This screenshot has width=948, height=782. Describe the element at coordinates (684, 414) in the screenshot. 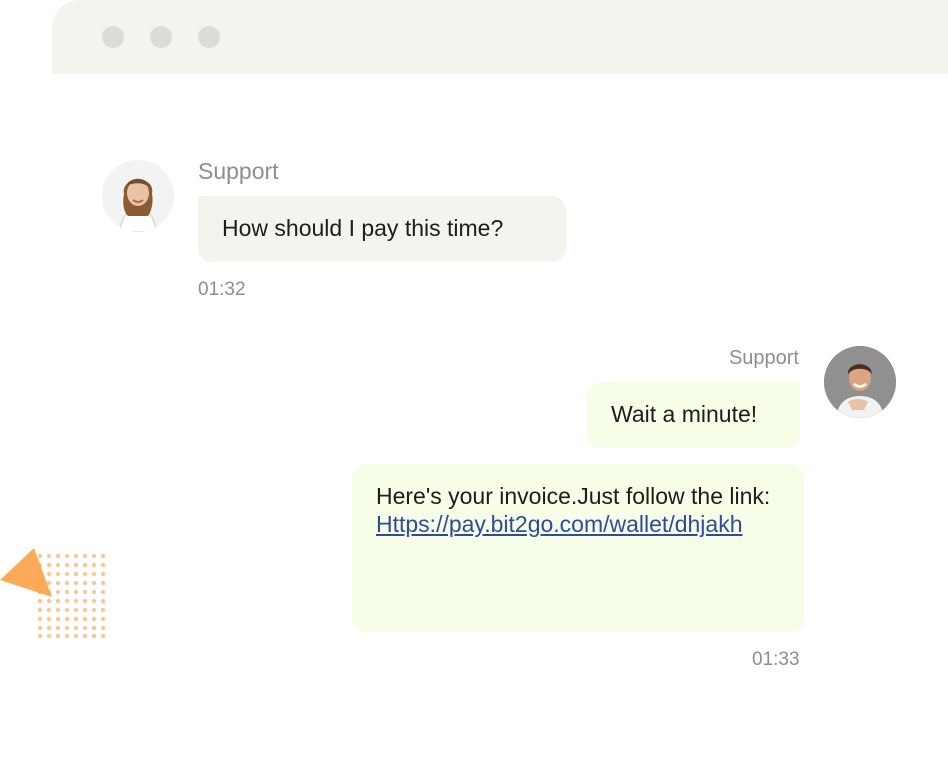

I see `message-text: Wait a minute!` at that location.